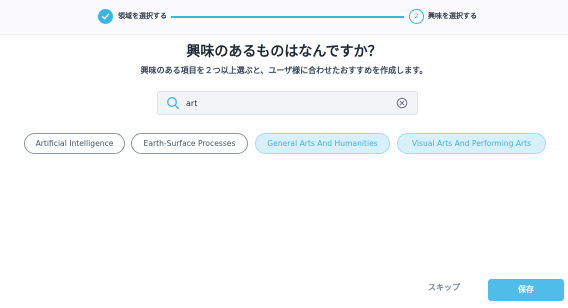 This screenshot has width=568, height=308. Describe the element at coordinates (322, 143) in the screenshot. I see `chip-general-arts-and-humanities: General Arts And Humanities` at that location.